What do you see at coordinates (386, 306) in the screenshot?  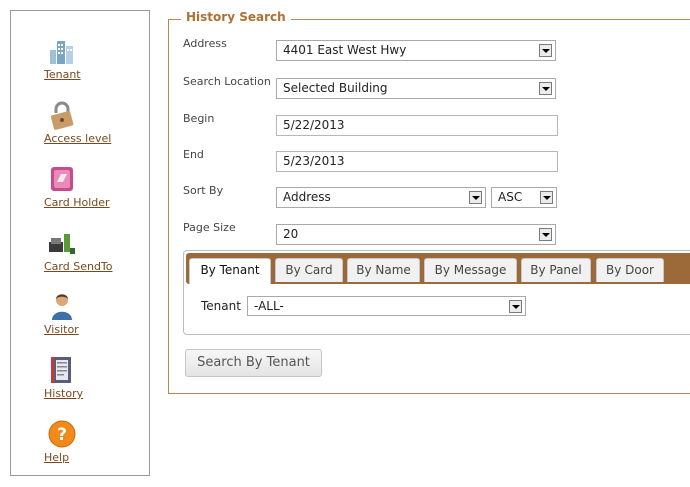 I see `tenant-filter-select: -ALL-` at bounding box center [386, 306].